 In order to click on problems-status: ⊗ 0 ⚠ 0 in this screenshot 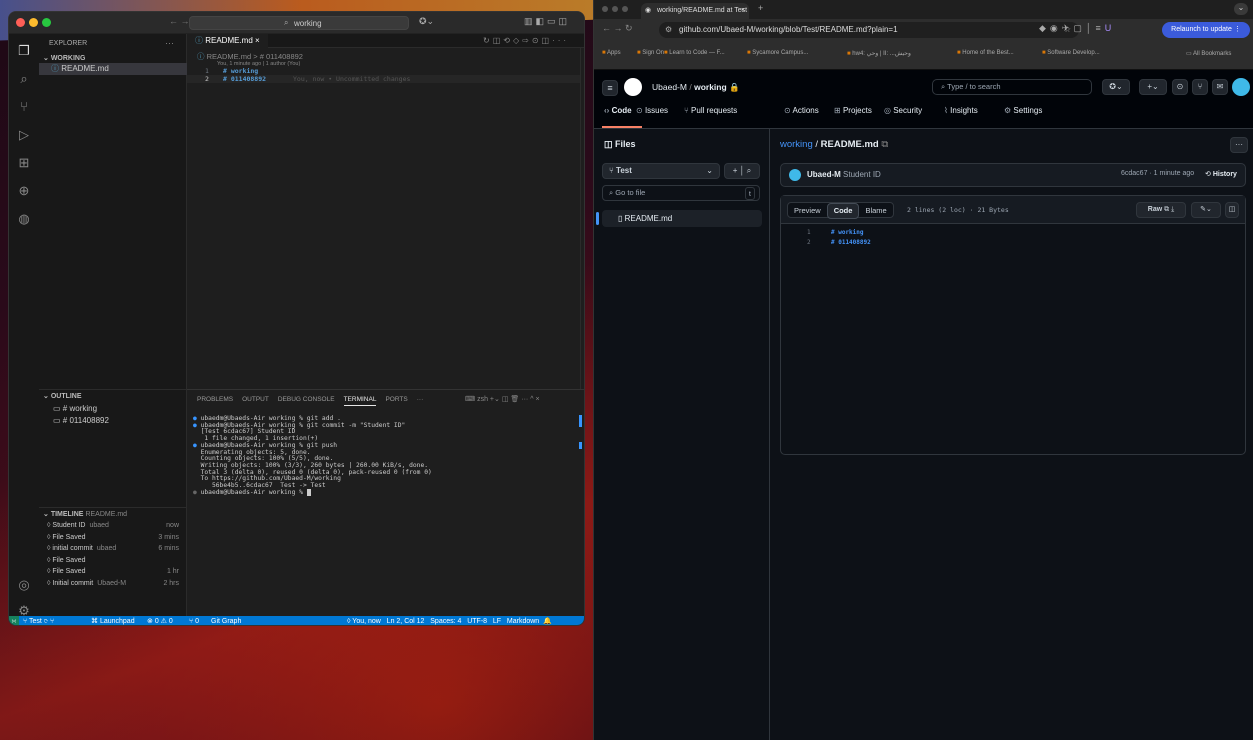, I will do `click(160, 620)`.